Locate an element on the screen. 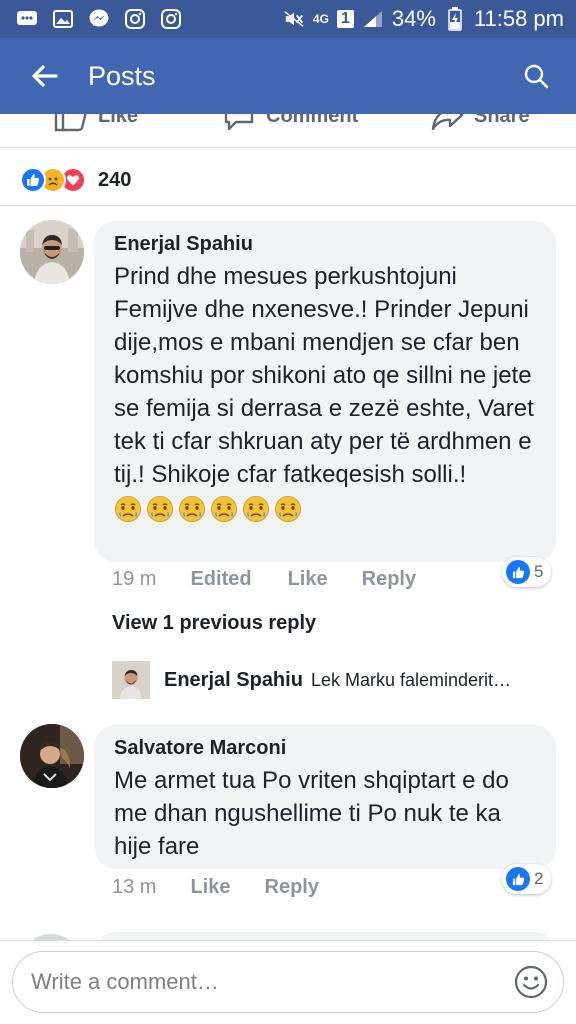 Image resolution: width=576 pixels, height=1024 pixels. comment-action-label: Comment is located at coordinates (312, 120).